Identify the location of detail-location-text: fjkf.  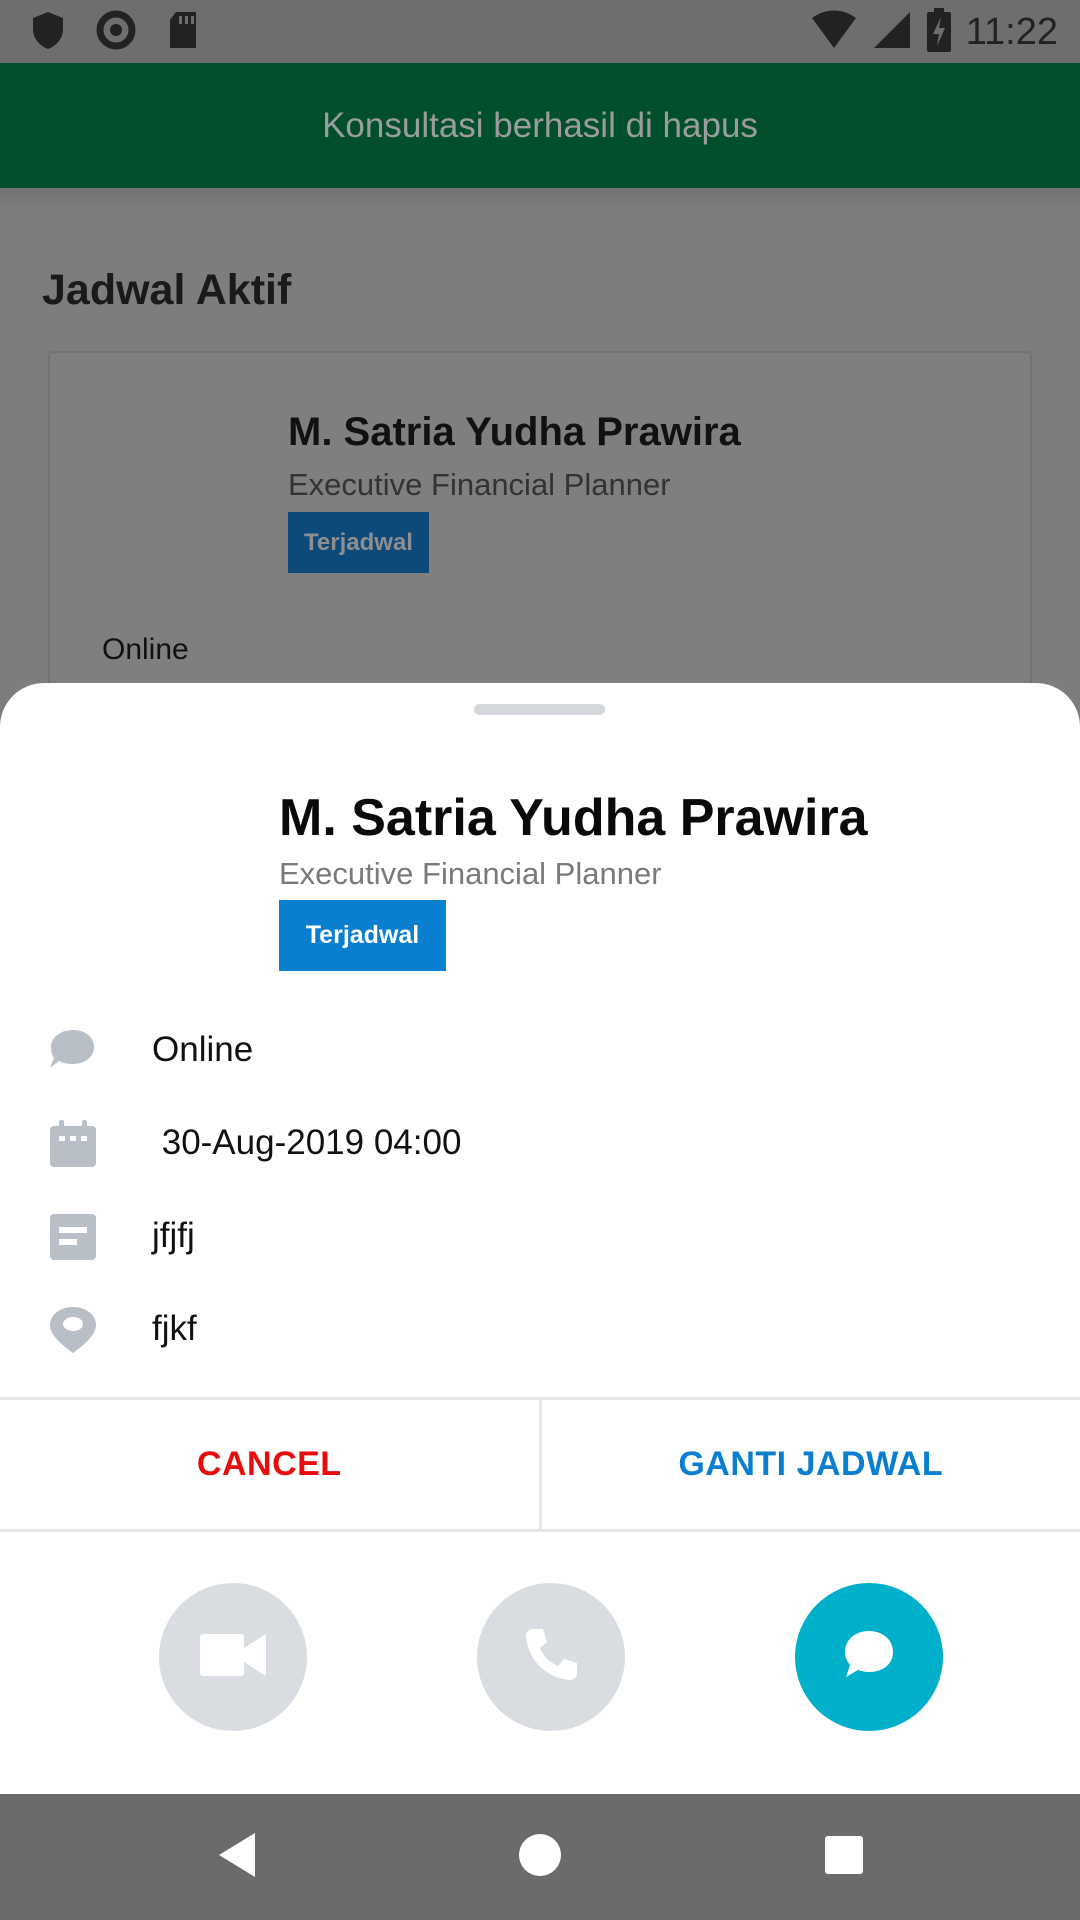
(174, 1328).